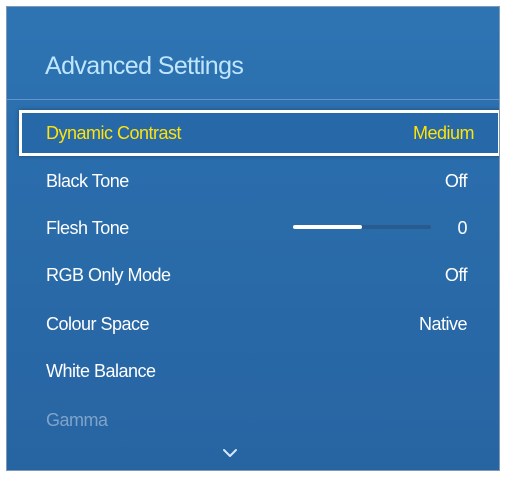 This screenshot has width=506, height=477. Describe the element at coordinates (108, 275) in the screenshot. I see `menu-item-label: RGB Only Mode` at that location.